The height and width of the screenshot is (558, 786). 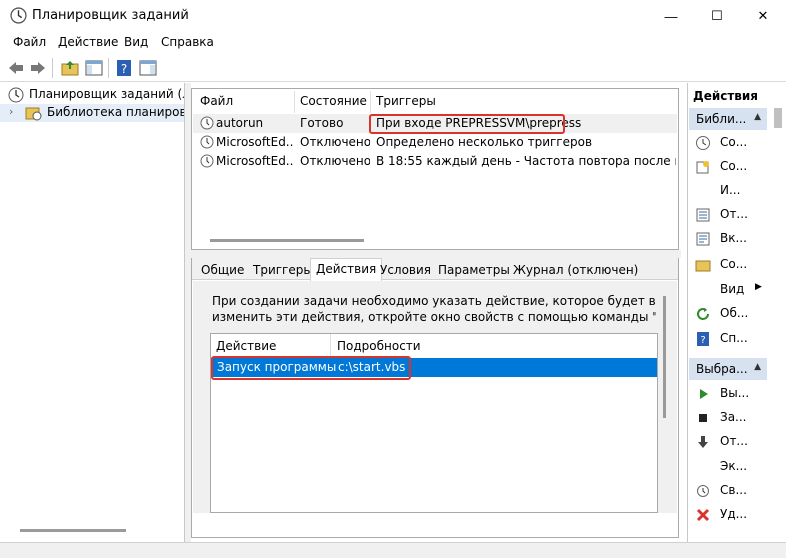 I want to click on back-arrow-icon, so click(x=16, y=68).